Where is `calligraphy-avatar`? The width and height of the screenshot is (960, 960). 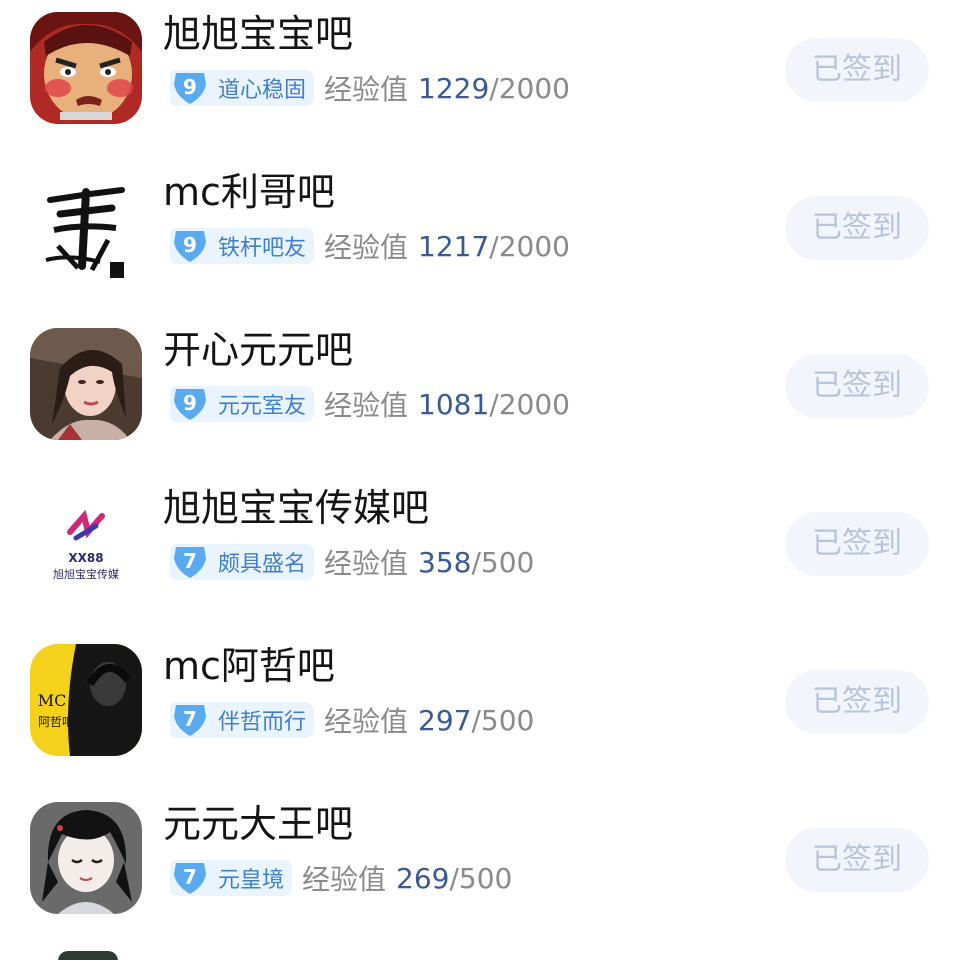
calligraphy-avatar is located at coordinates (86, 226).